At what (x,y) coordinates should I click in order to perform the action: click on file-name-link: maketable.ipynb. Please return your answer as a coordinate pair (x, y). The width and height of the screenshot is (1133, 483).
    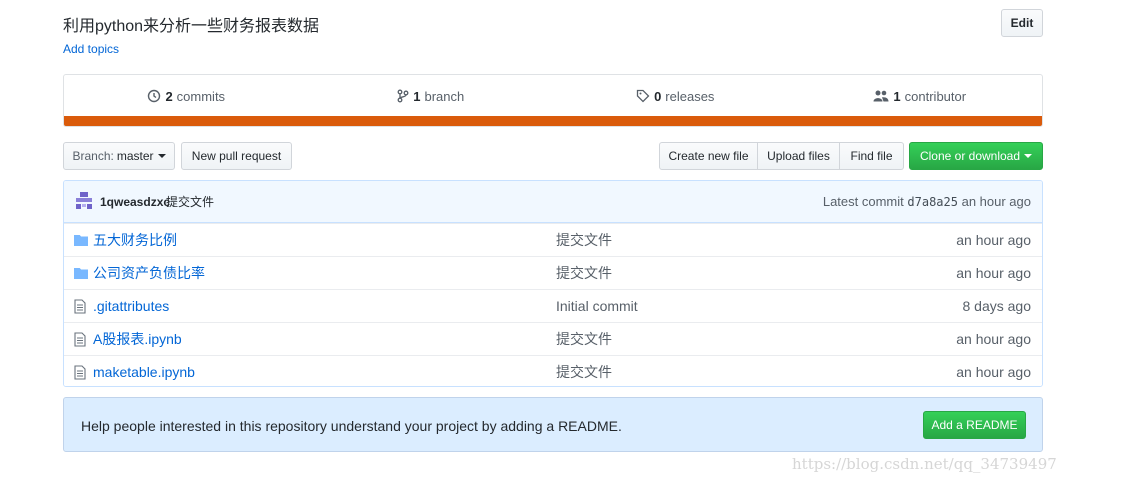
    Looking at the image, I should click on (144, 372).